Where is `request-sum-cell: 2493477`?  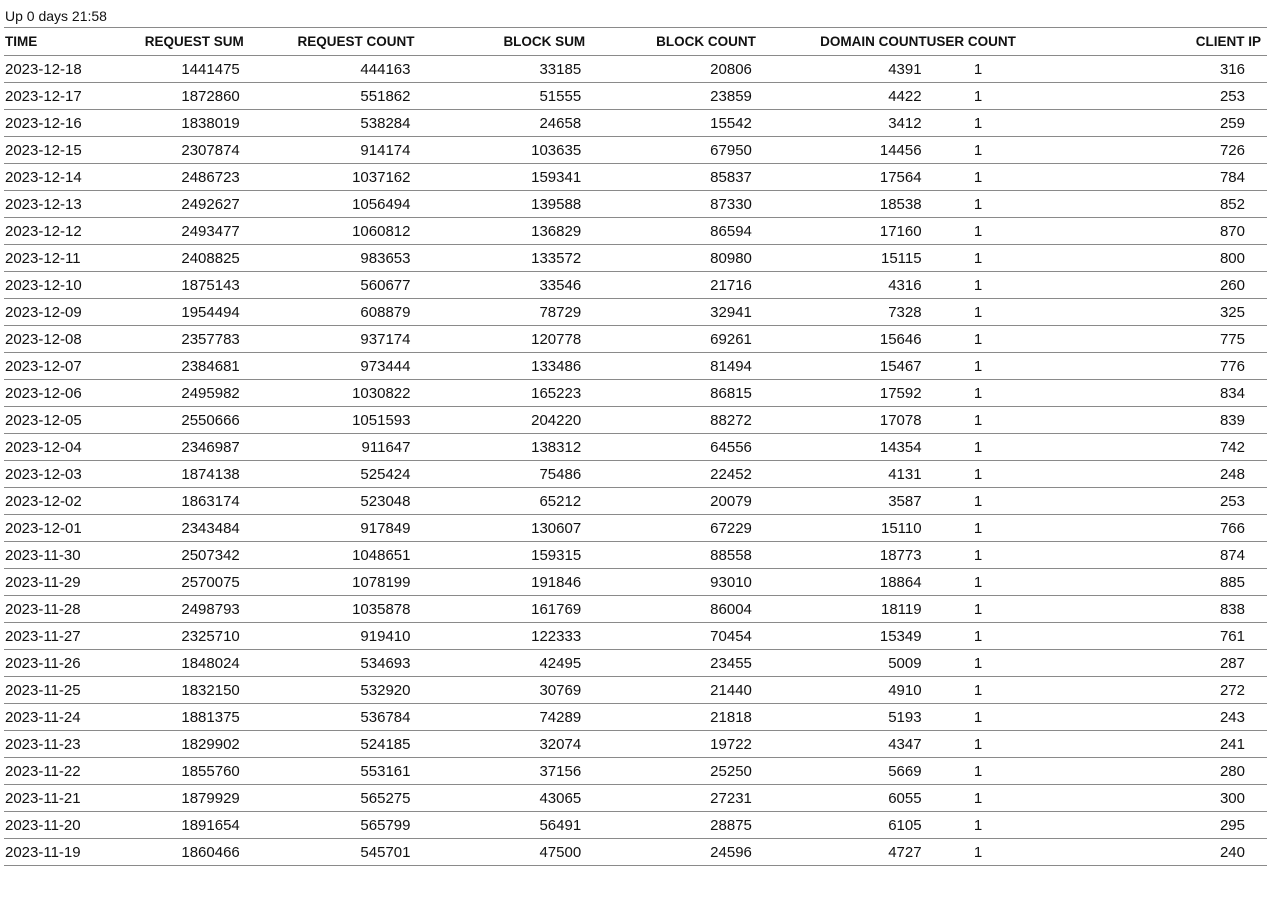
request-sum-cell: 2493477 is located at coordinates (159, 231).